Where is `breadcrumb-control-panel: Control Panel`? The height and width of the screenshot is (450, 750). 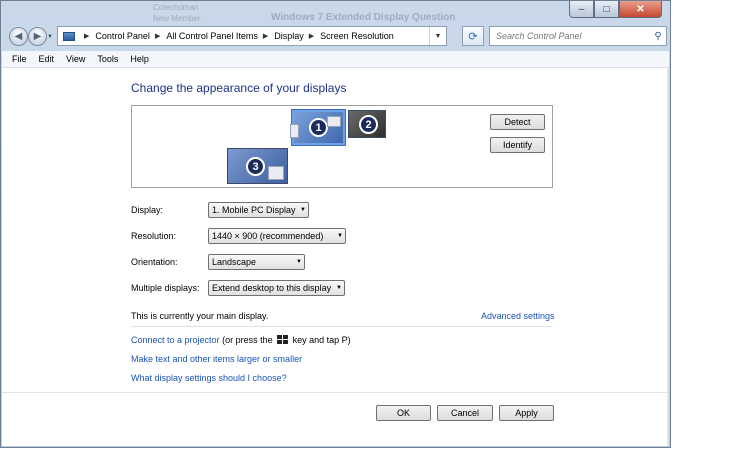
breadcrumb-control-panel: Control Panel is located at coordinates (122, 36).